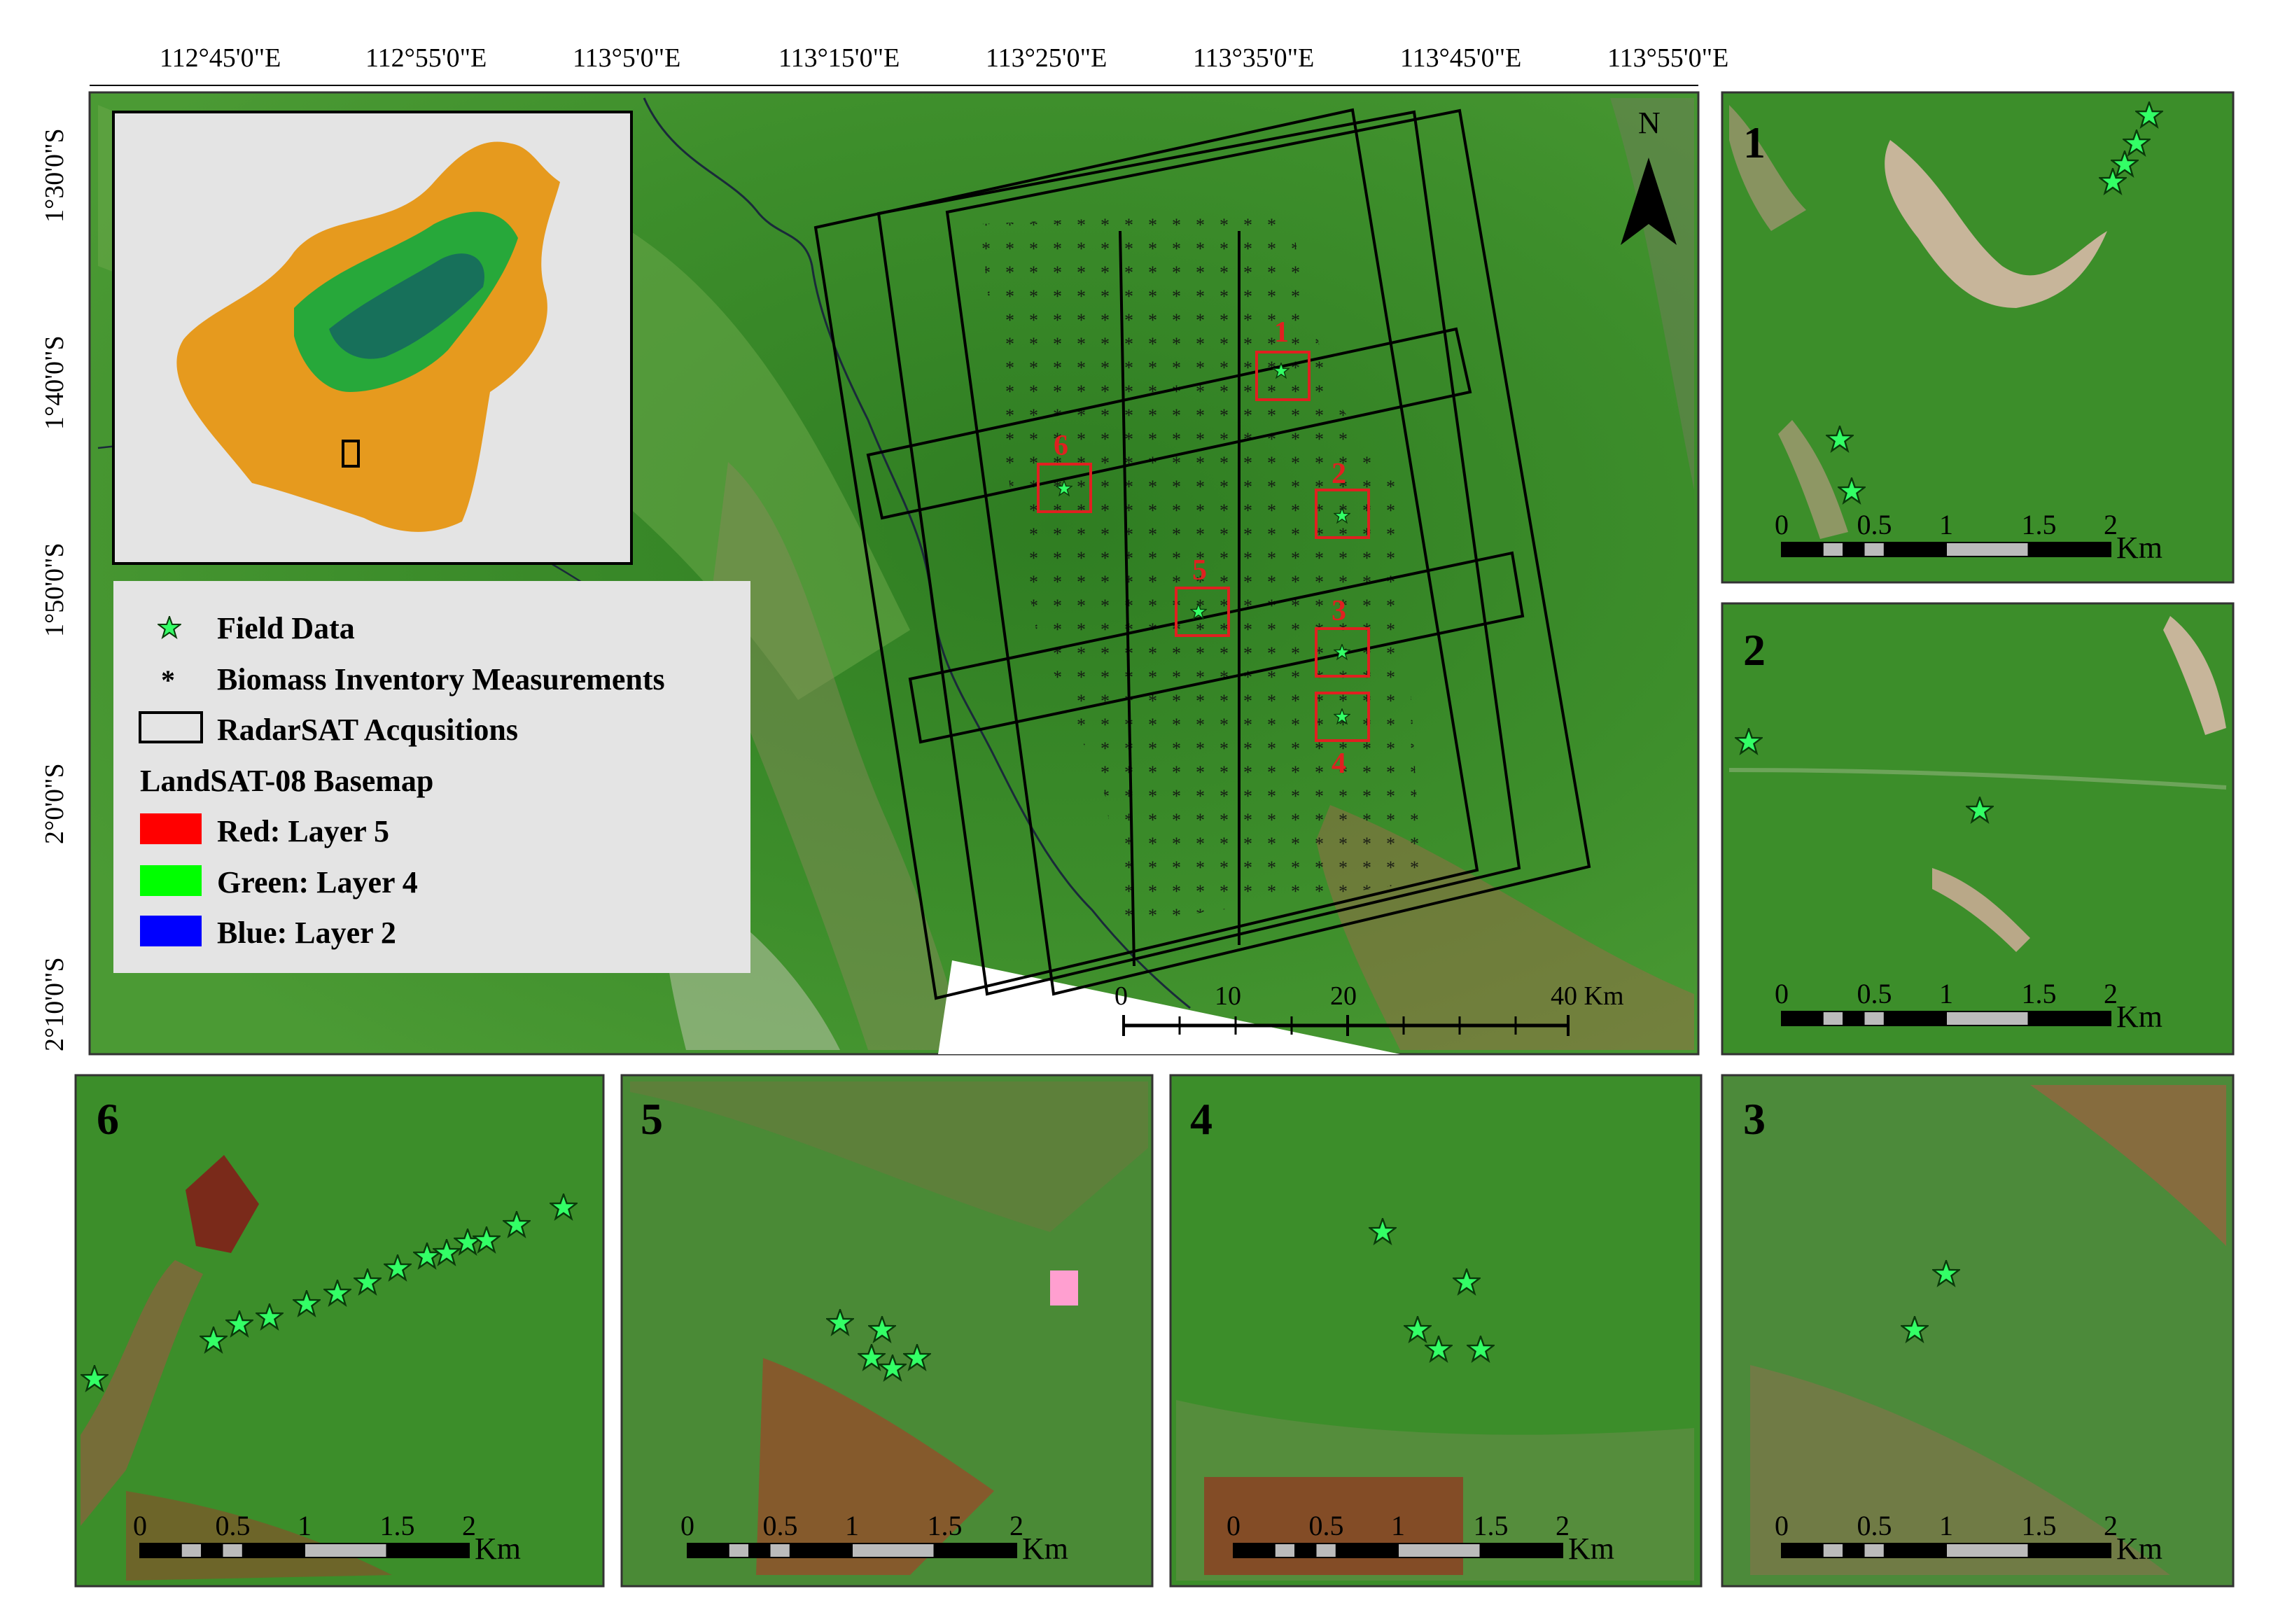 The height and width of the screenshot is (1624, 2271). What do you see at coordinates (1754, 1119) in the screenshot?
I see `svg-text: 3` at bounding box center [1754, 1119].